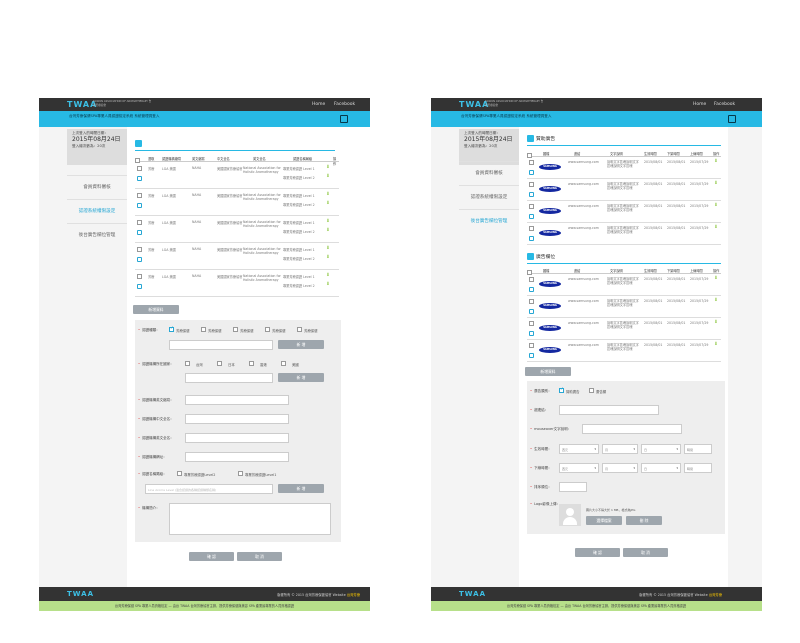  I want to click on abbr-input, so click(237, 400).